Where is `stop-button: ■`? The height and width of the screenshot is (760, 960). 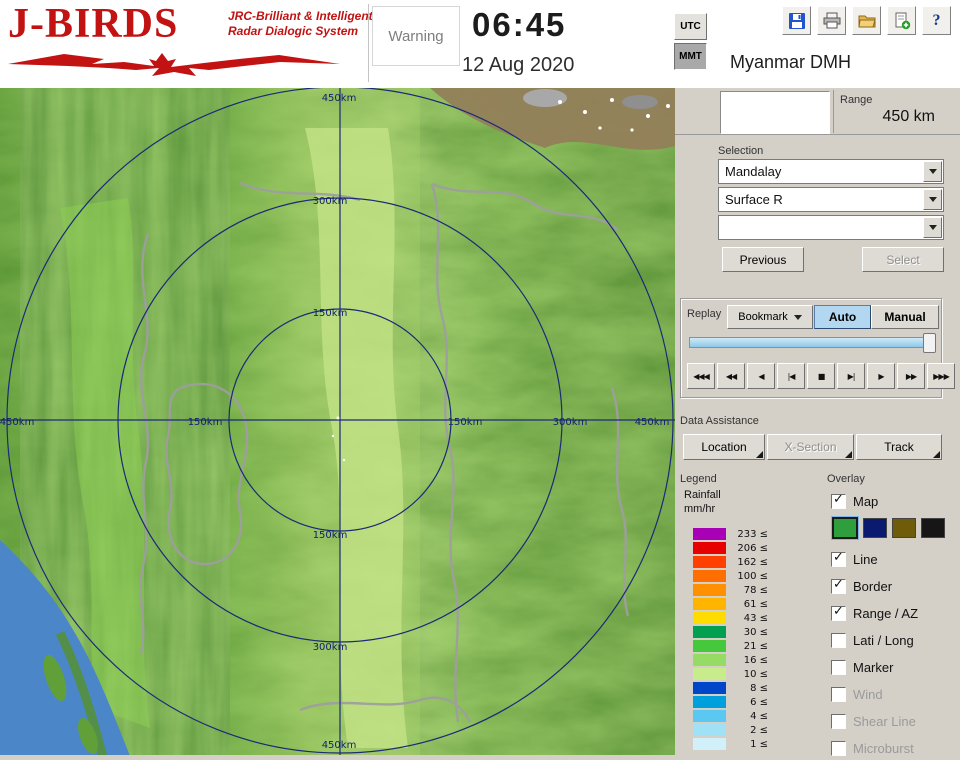 stop-button: ■ is located at coordinates (821, 376).